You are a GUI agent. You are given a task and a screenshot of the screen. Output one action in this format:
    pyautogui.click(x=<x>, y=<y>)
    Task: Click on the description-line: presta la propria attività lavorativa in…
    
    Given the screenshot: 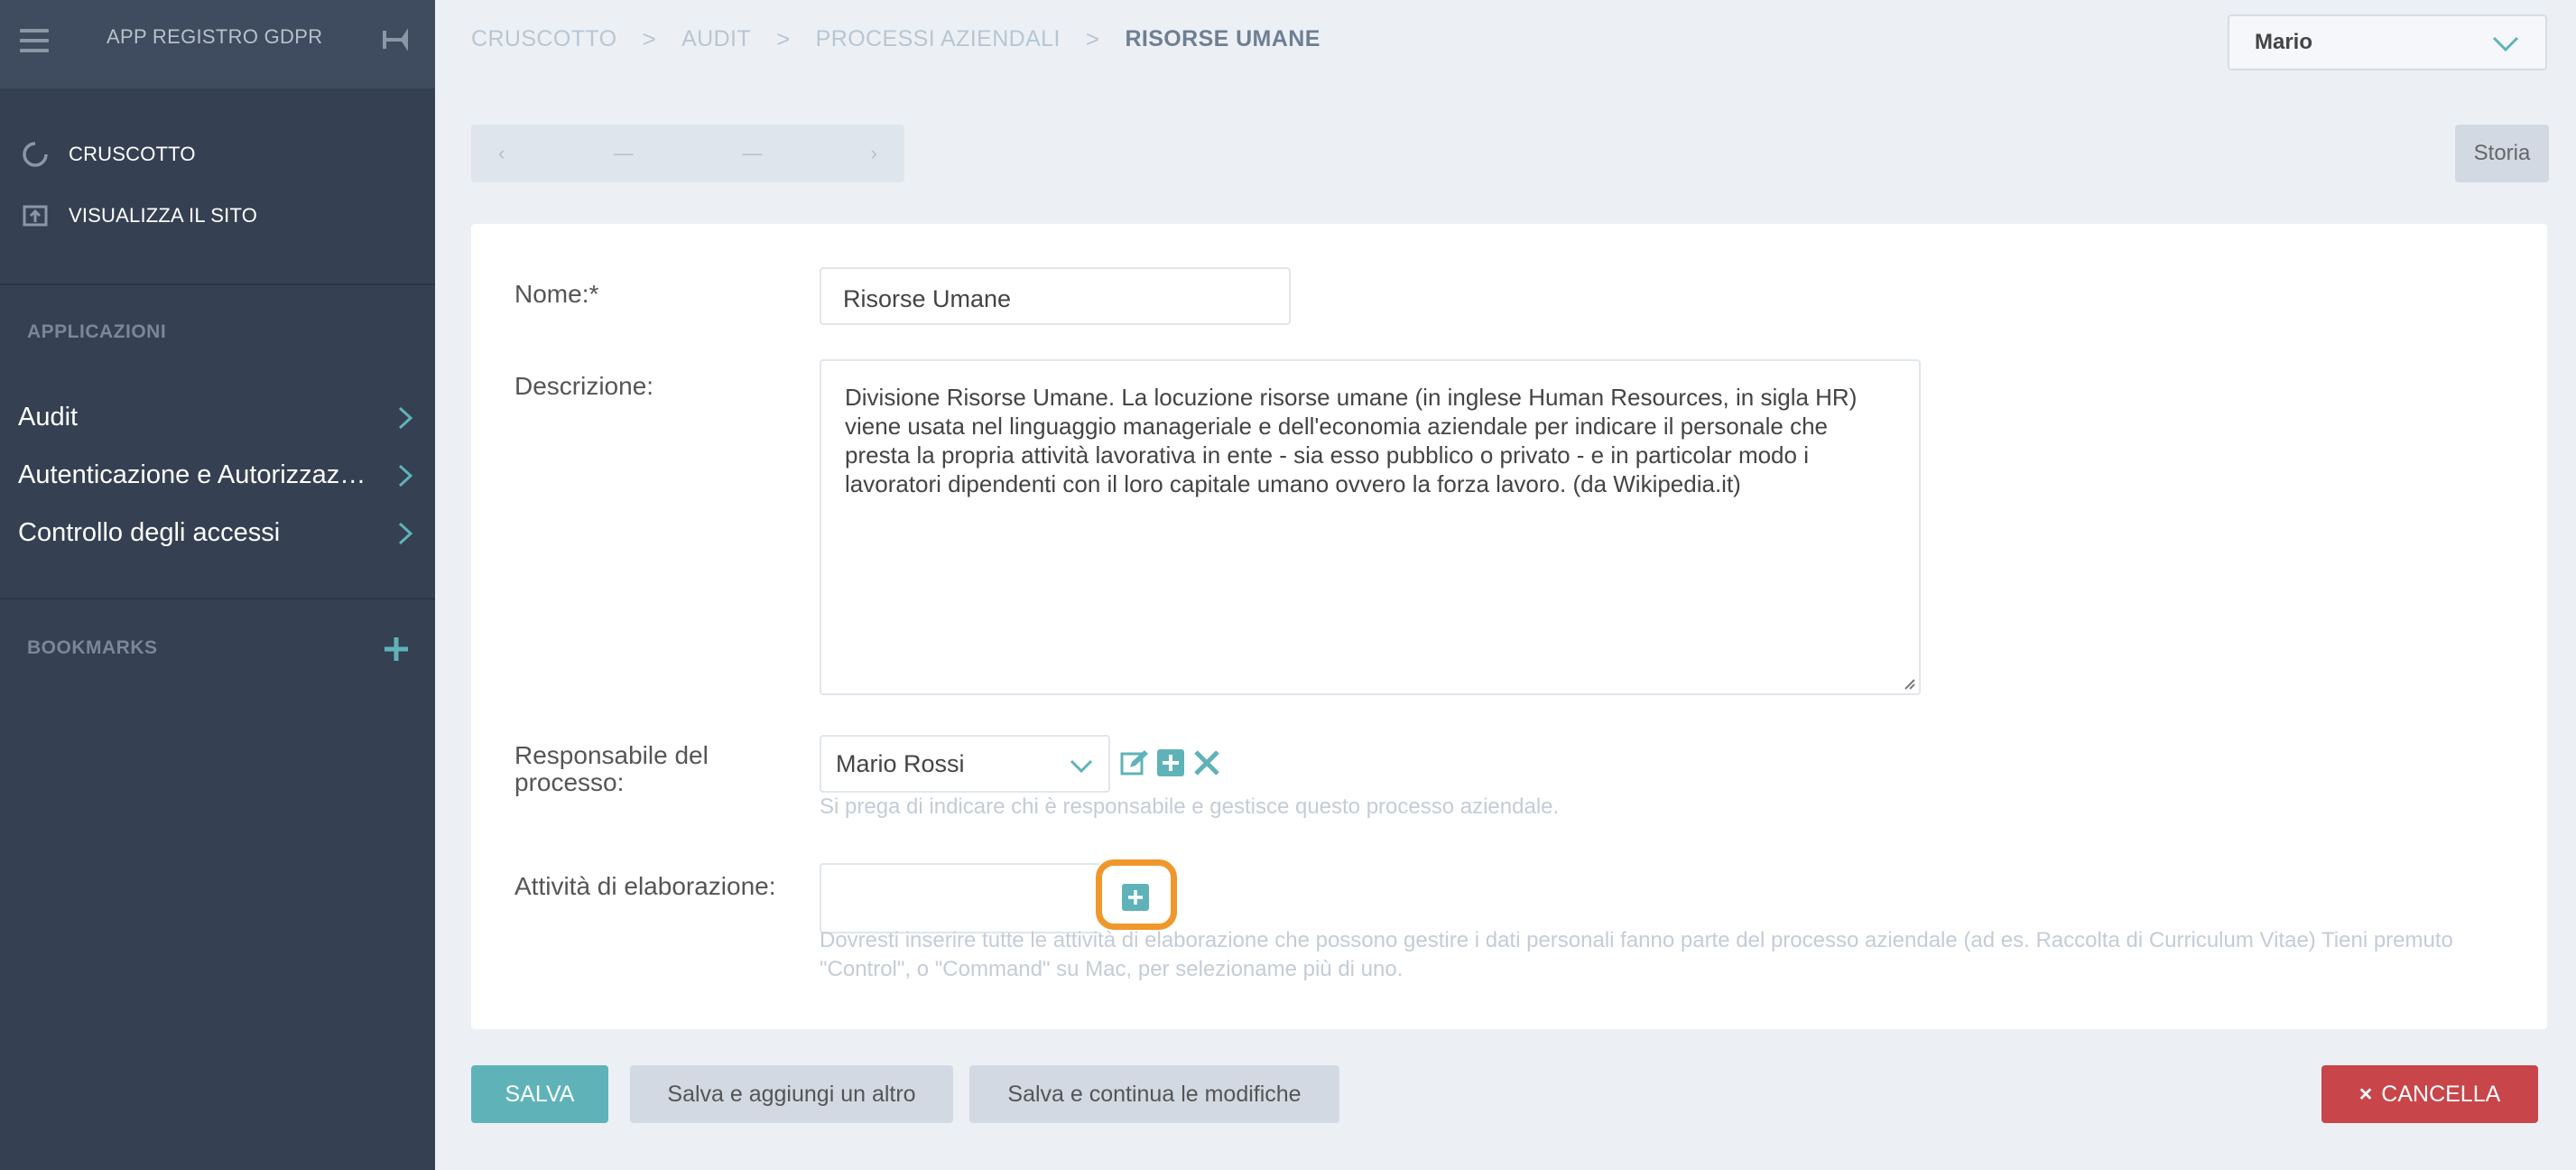 What is the action you would take?
    pyautogui.click(x=1327, y=455)
    